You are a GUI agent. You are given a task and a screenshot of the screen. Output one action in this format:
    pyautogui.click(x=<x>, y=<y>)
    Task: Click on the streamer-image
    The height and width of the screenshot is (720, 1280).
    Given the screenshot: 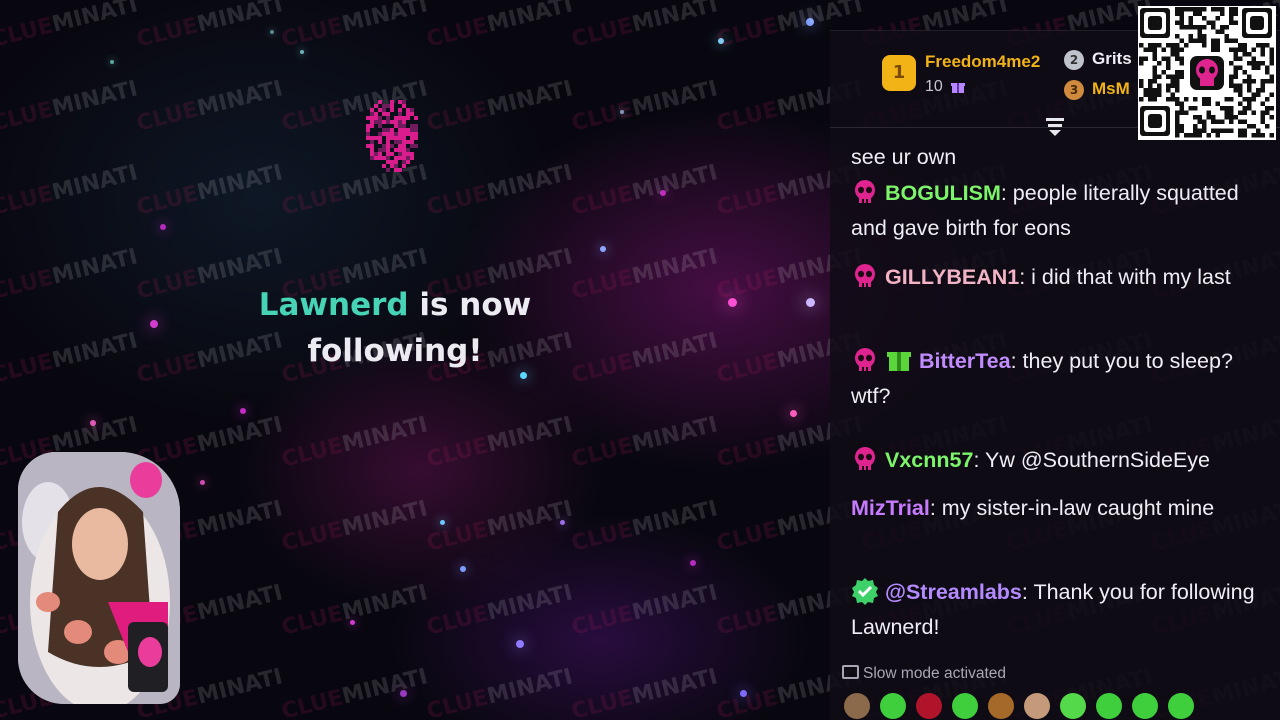 What is the action you would take?
    pyautogui.click(x=99, y=578)
    